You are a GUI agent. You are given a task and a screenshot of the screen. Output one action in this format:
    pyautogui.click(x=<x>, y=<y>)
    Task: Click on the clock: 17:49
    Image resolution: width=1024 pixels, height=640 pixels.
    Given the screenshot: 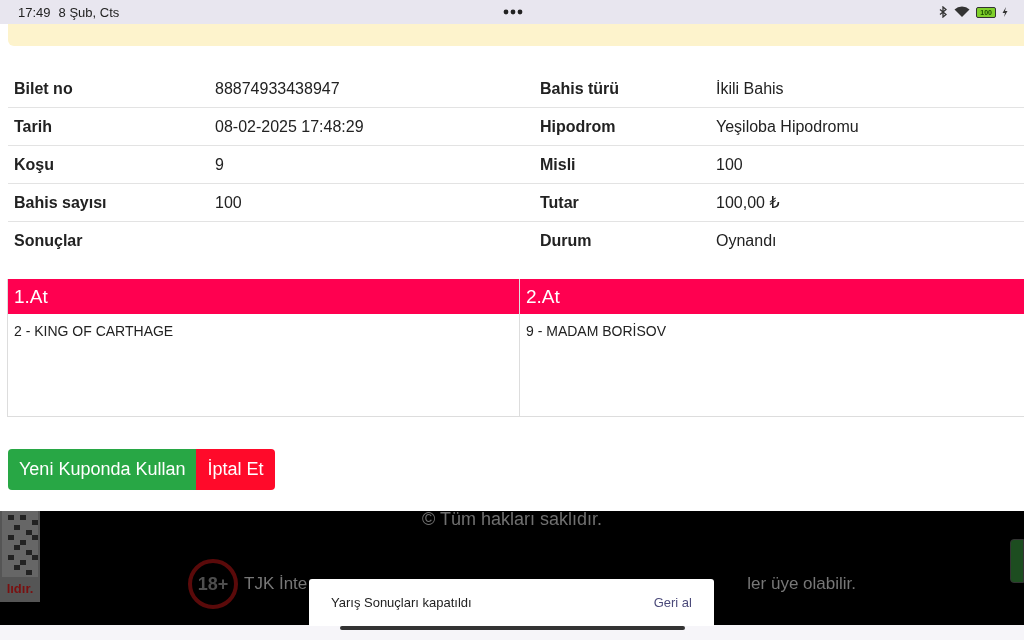 What is the action you would take?
    pyautogui.click(x=34, y=12)
    